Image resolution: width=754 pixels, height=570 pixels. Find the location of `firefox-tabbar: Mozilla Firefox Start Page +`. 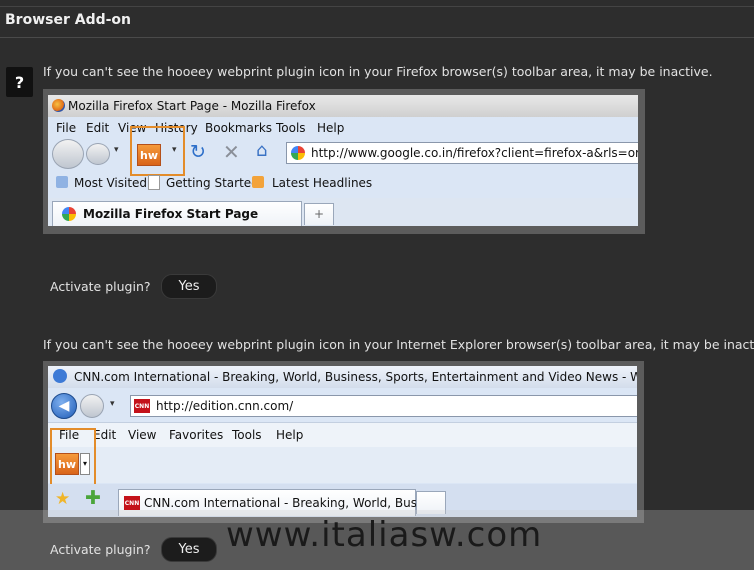

firefox-tabbar: Mozilla Firefox Start Page + is located at coordinates (343, 212).